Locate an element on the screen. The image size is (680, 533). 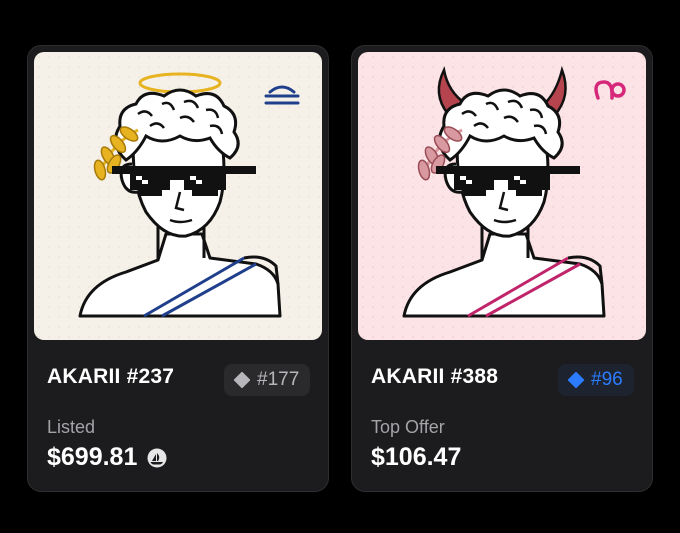
rarity-rank-badge: #177 is located at coordinates (267, 380).